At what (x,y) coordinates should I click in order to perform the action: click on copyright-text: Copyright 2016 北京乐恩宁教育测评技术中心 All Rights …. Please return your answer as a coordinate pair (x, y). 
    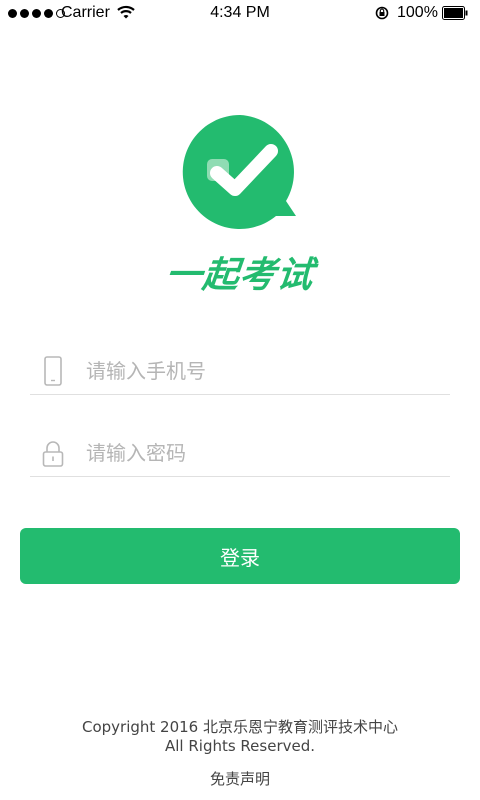
    Looking at the image, I should click on (240, 737).